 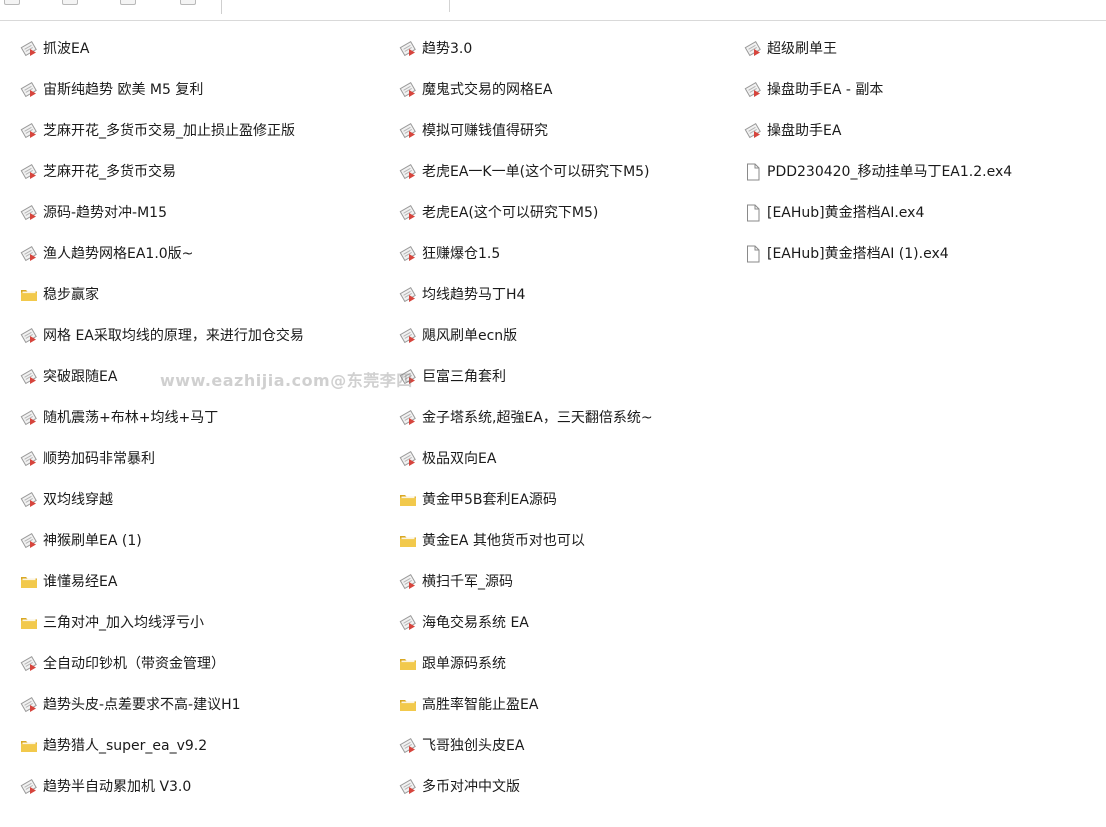 I want to click on file-item: [EAHub]黄金搭档AI (1).ex4, so click(x=925, y=253).